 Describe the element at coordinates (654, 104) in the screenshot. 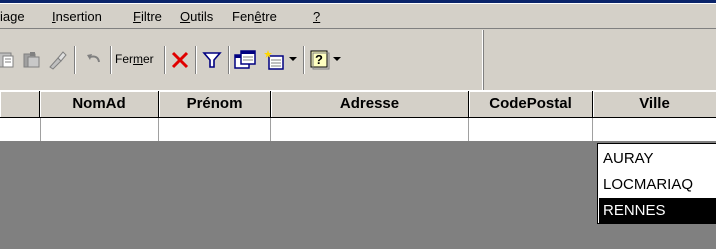

I see `column-header-ville: Ville` at that location.